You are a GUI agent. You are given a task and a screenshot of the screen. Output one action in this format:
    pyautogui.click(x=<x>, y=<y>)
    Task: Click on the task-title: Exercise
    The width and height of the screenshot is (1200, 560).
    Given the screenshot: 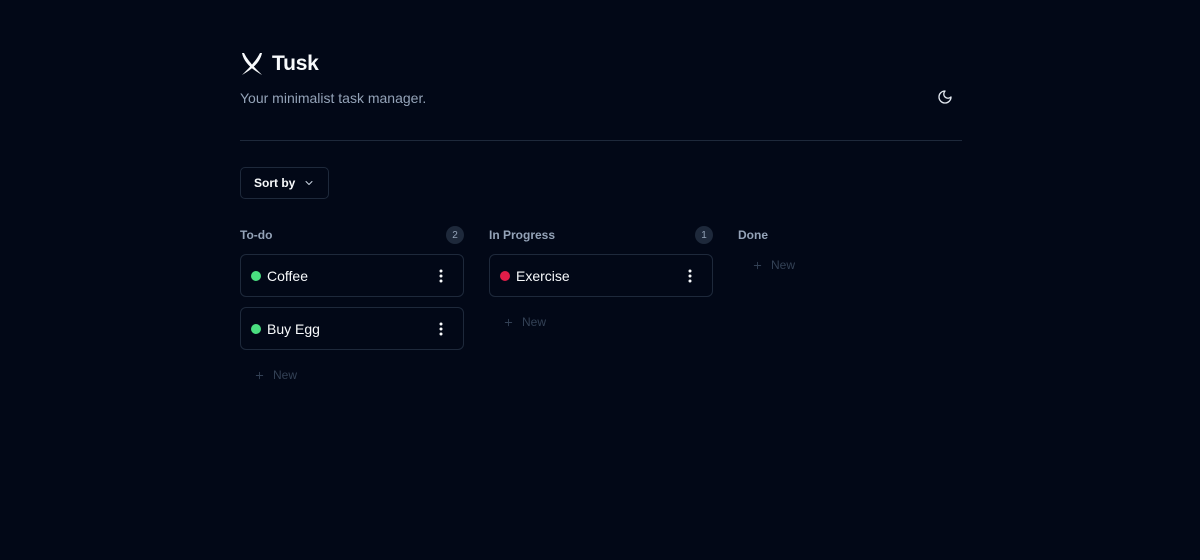 What is the action you would take?
    pyautogui.click(x=543, y=275)
    